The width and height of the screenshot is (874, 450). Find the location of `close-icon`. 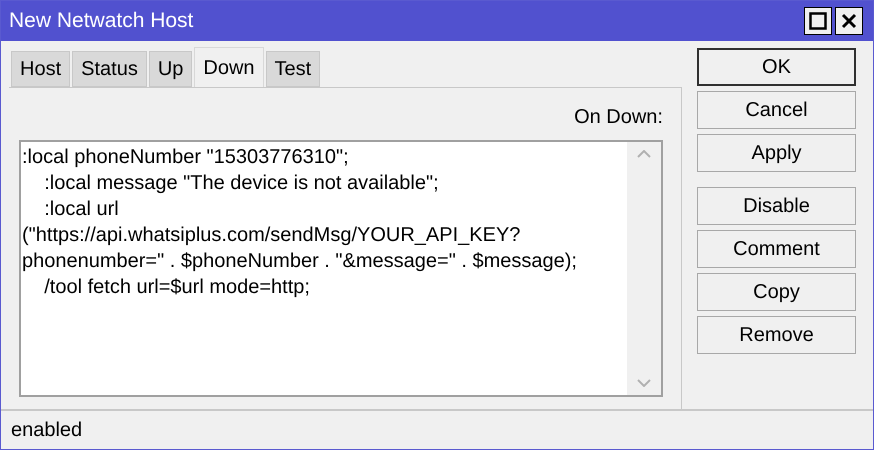

close-icon is located at coordinates (849, 21).